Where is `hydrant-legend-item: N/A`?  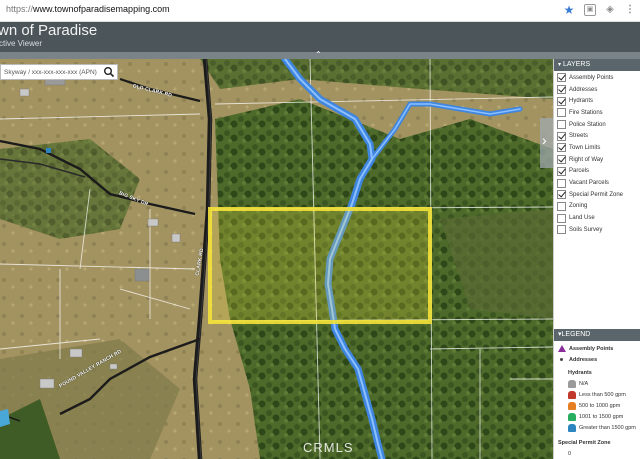
hydrant-legend-item: N/A is located at coordinates (599, 383).